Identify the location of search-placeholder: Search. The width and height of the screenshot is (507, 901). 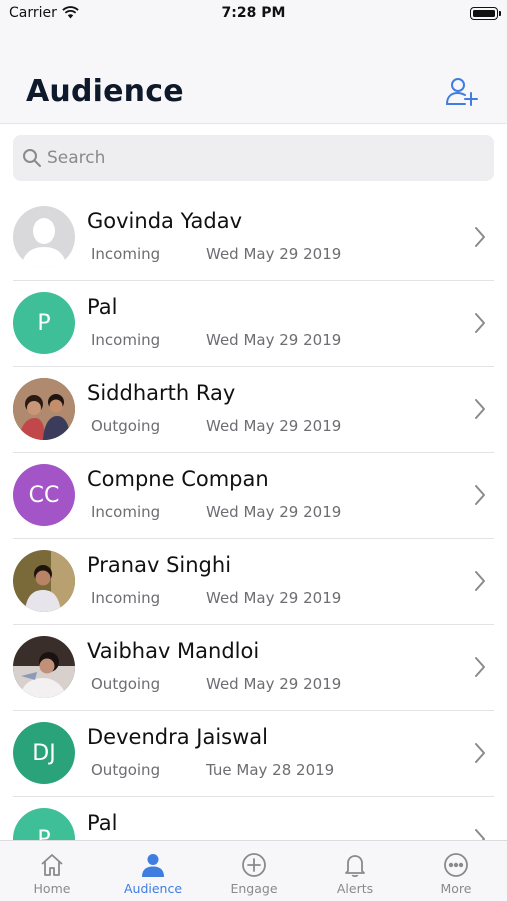
(76, 158).